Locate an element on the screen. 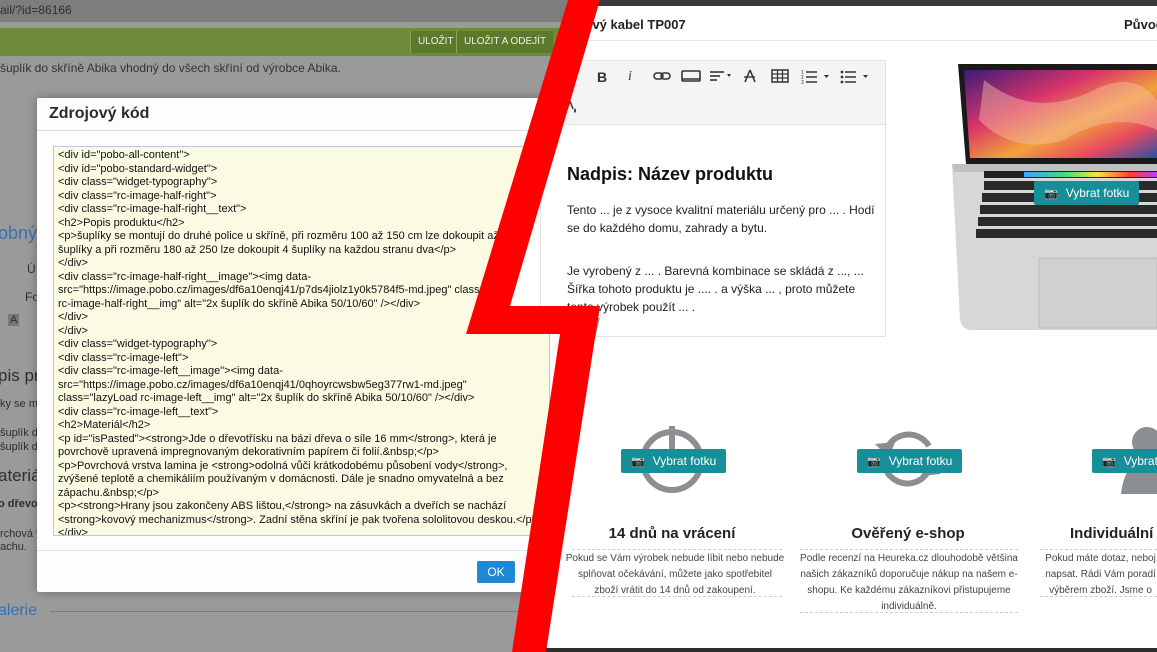 This screenshot has height=652, width=1157. unordered-list-icon is located at coordinates (856, 77).